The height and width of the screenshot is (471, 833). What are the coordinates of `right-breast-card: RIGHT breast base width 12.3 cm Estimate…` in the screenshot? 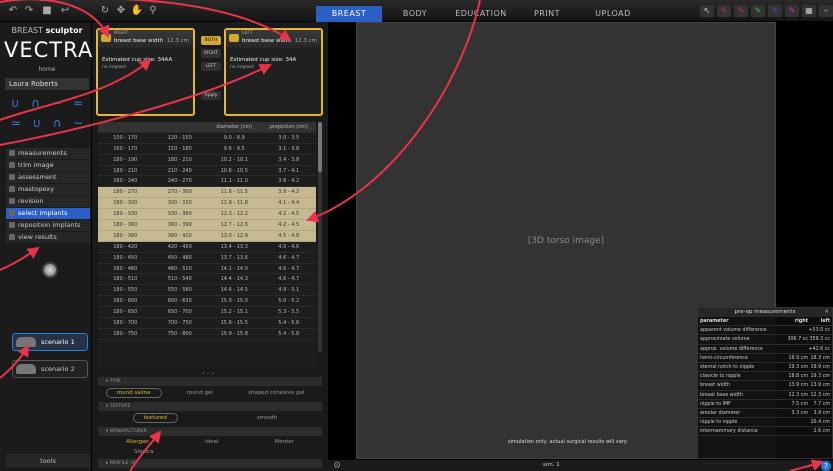 It's located at (145, 72).